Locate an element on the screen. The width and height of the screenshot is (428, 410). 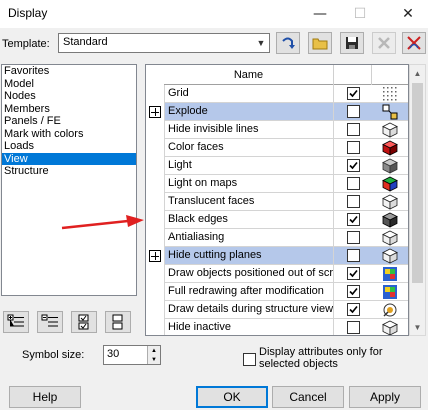
table-row: Full redrawing after modification is located at coordinates (277, 292).